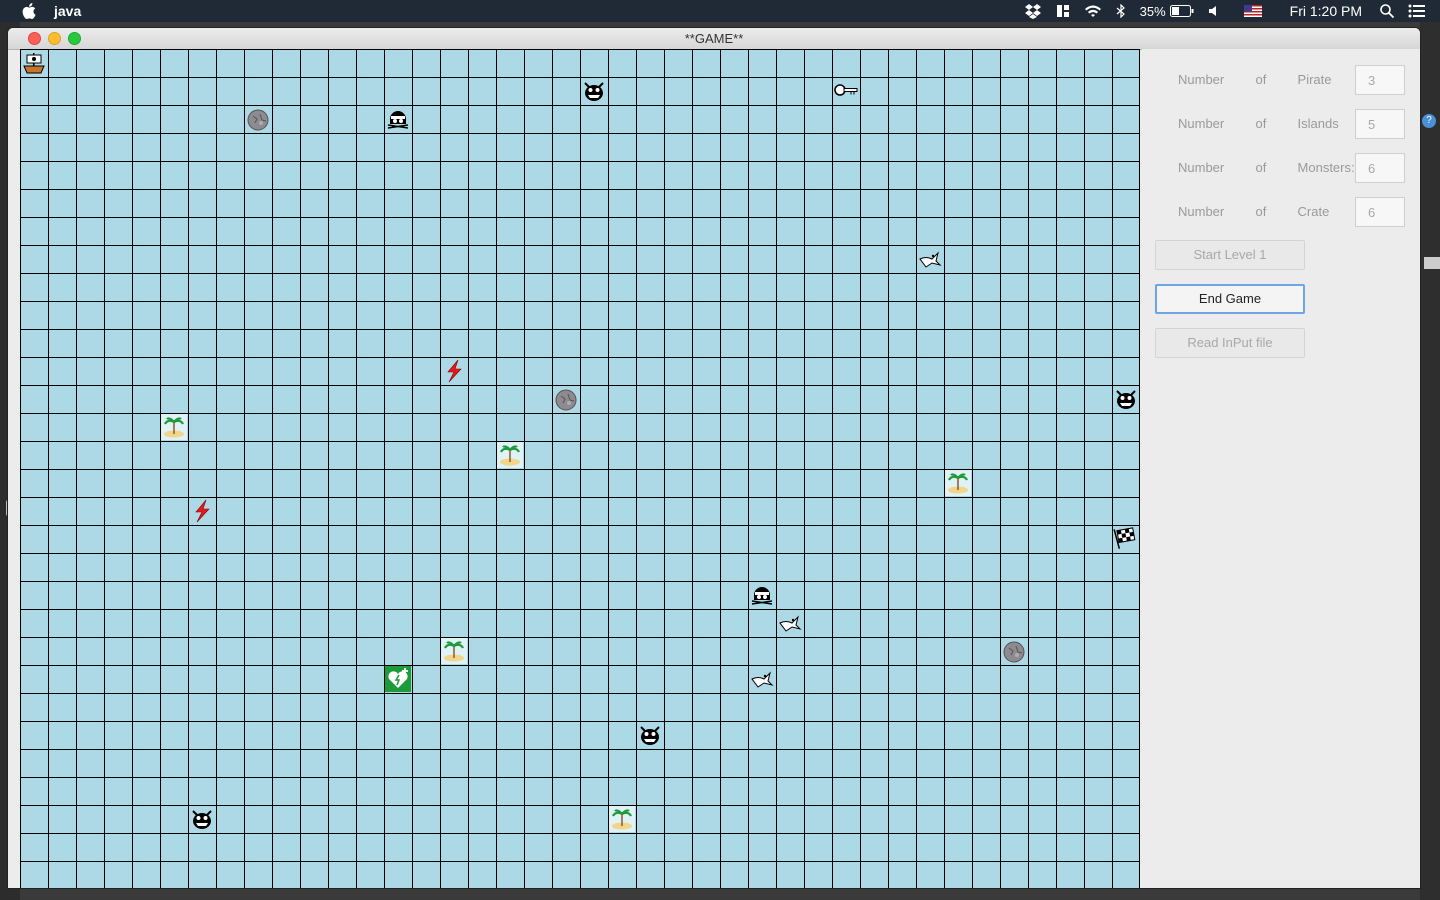 This screenshot has height=900, width=1440. Describe the element at coordinates (1430, 461) in the screenshot. I see `background-window-edge-right: ?` at that location.